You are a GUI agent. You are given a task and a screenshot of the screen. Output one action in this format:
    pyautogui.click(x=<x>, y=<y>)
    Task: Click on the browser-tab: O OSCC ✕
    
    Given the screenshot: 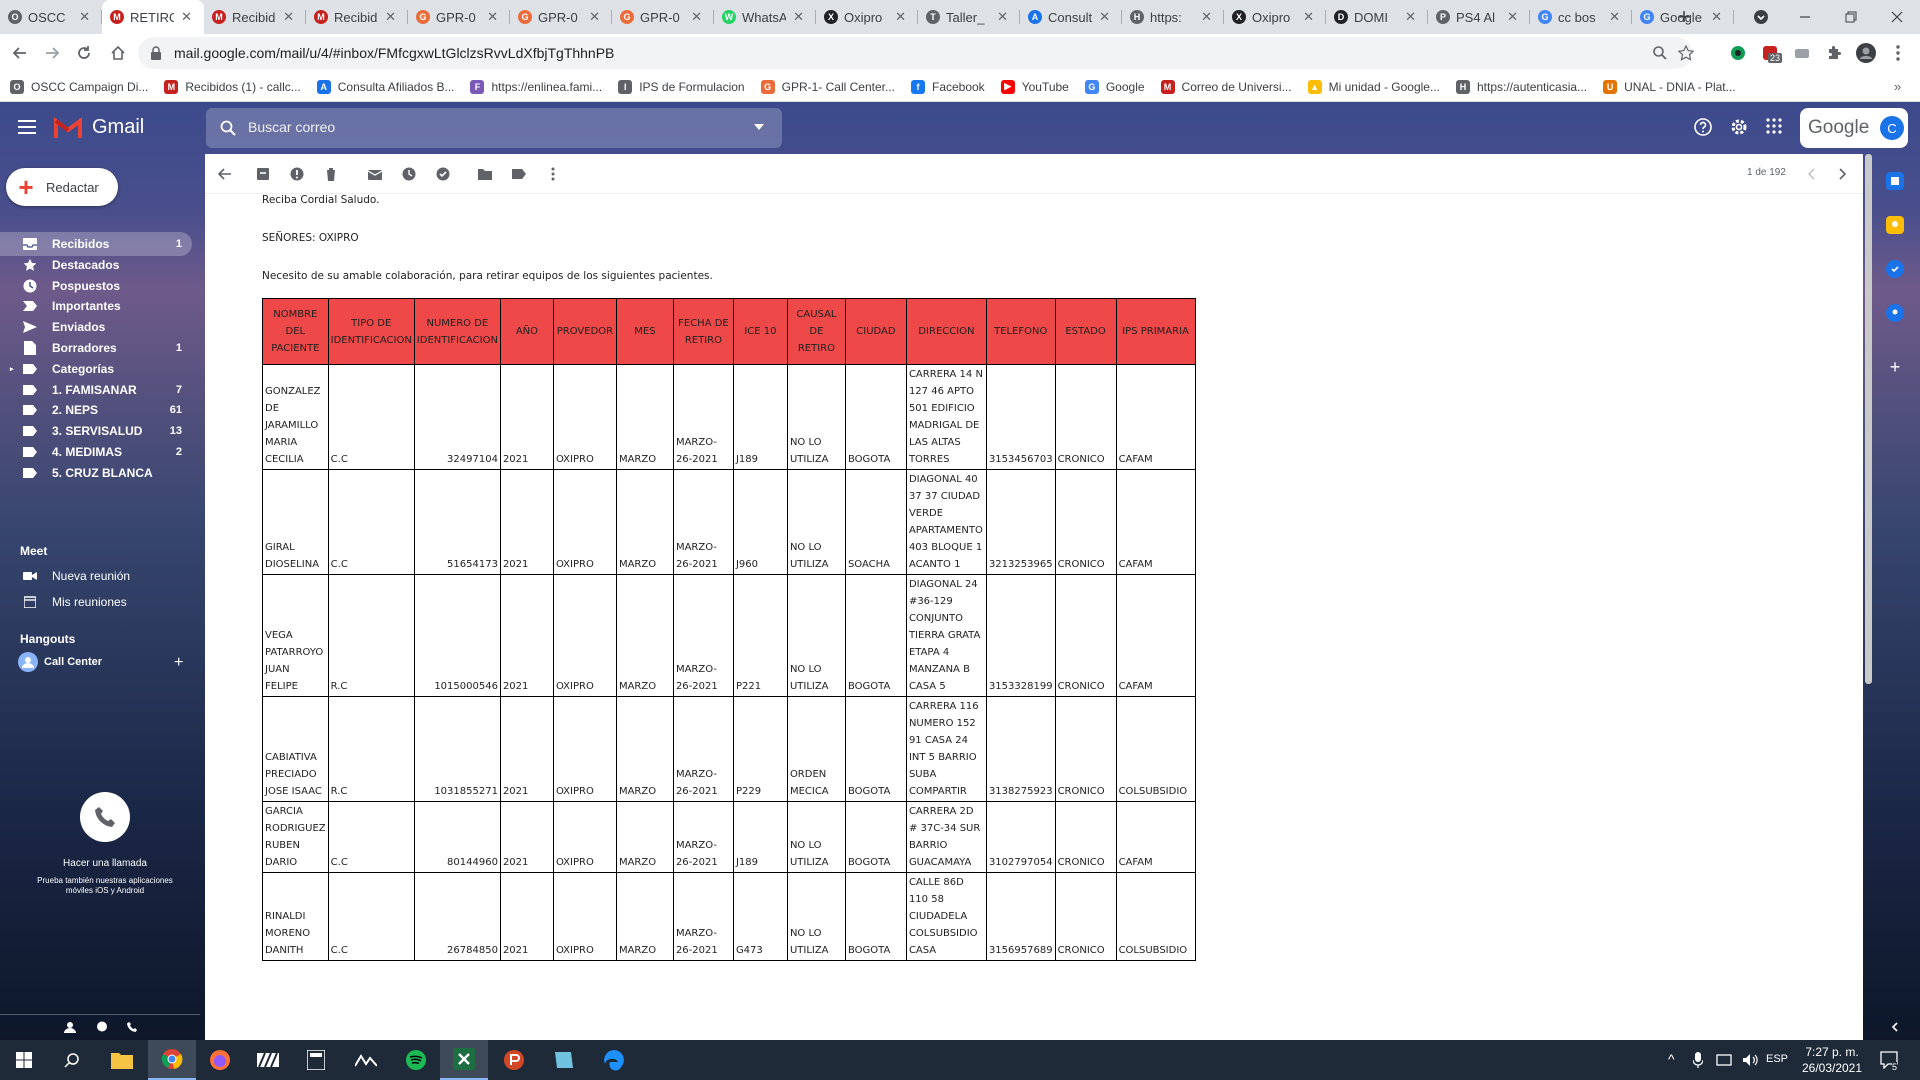 What is the action you would take?
    pyautogui.click(x=51, y=17)
    